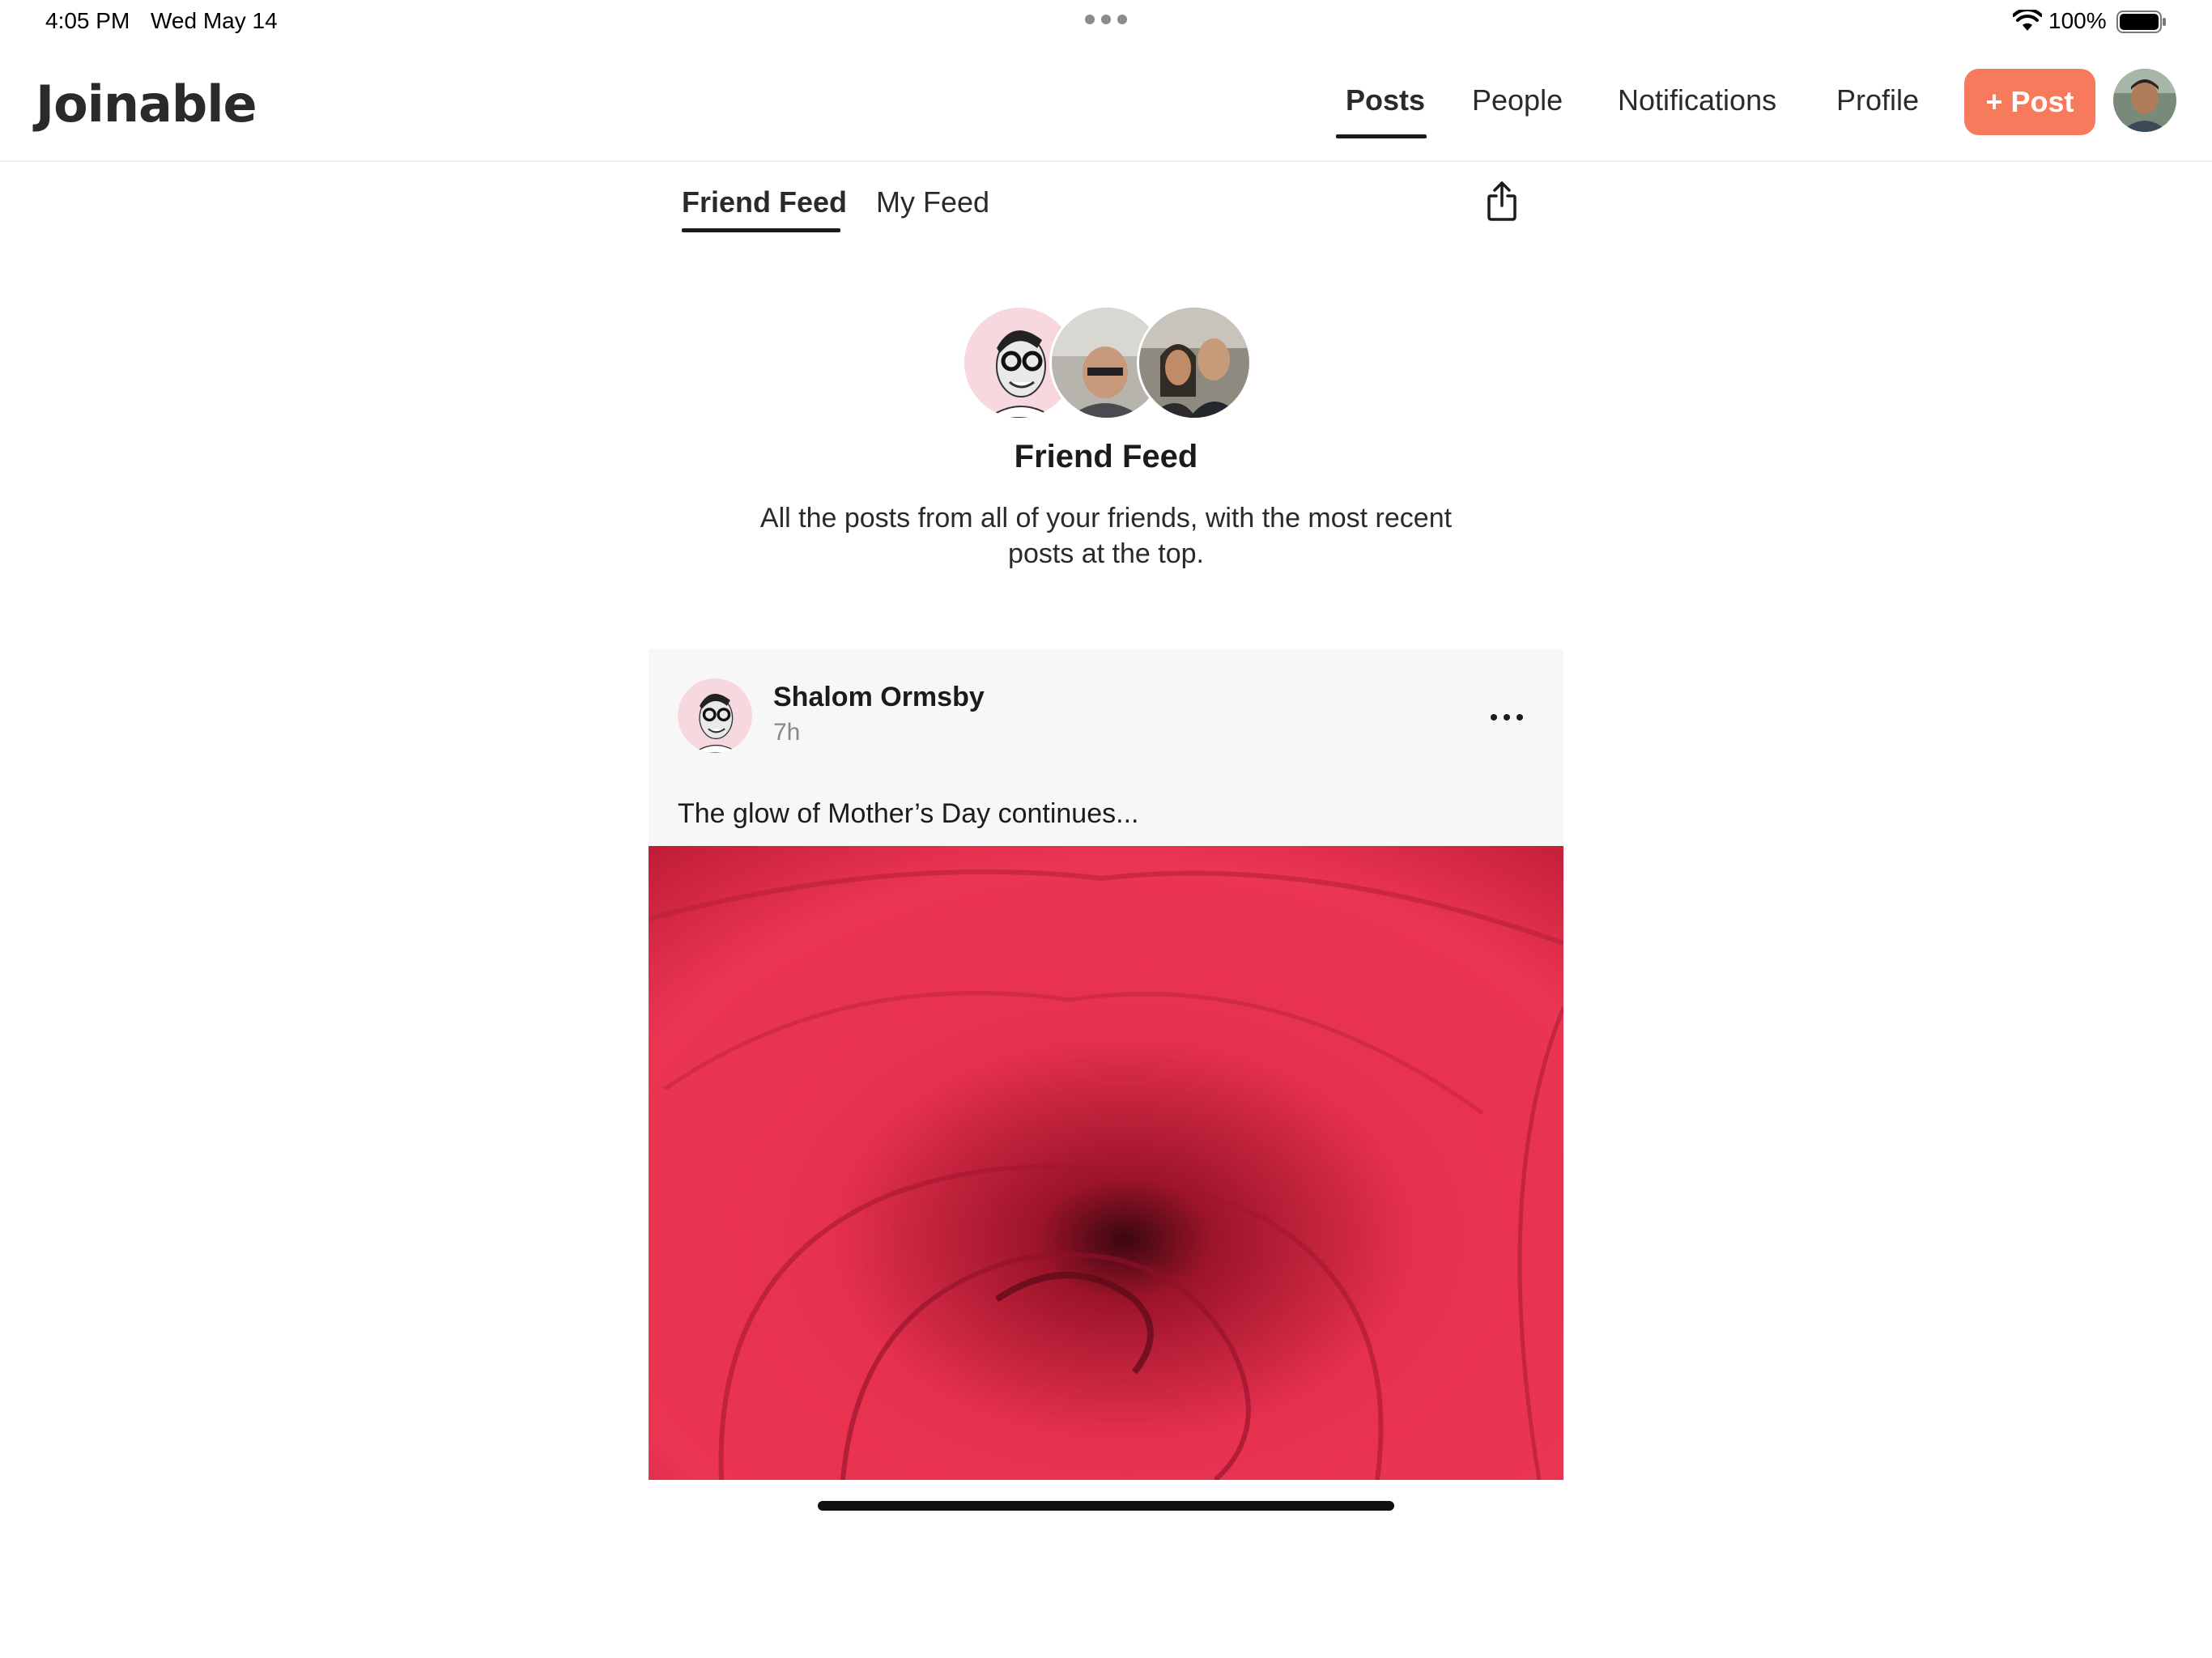 The width and height of the screenshot is (2212, 1658). I want to click on nav-profile: Profile, so click(1878, 100).